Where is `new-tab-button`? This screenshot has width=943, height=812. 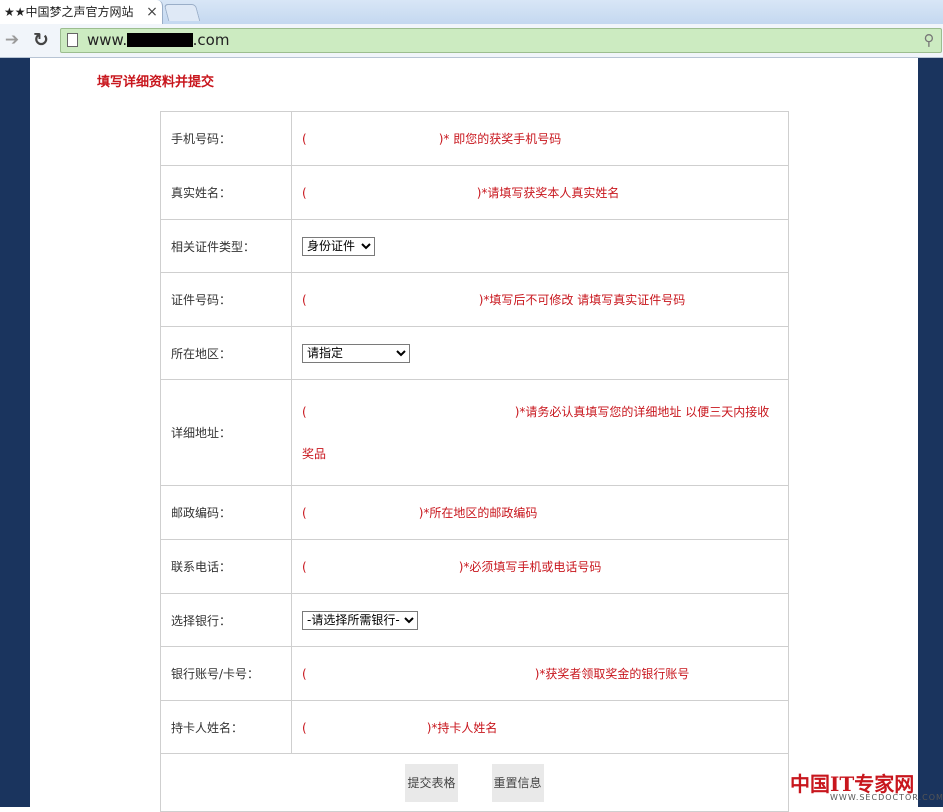 new-tab-button is located at coordinates (182, 12).